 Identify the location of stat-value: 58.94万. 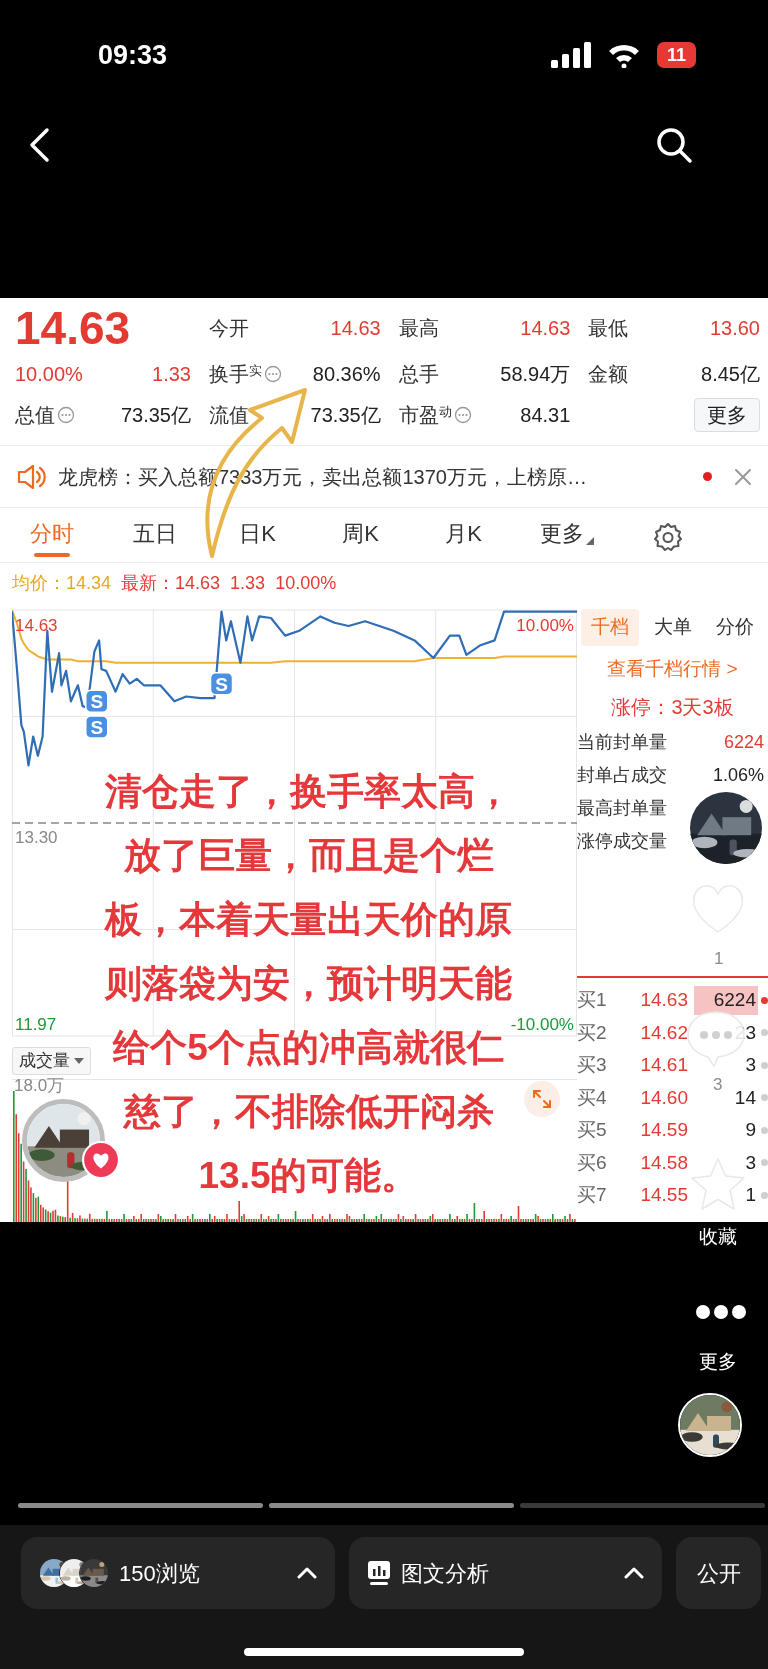
(535, 374).